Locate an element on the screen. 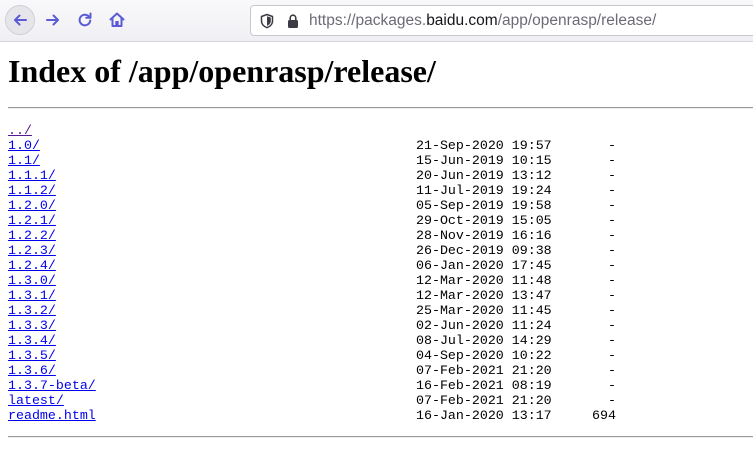 The width and height of the screenshot is (753, 453). file-link: 1.1/ is located at coordinates (24, 160).